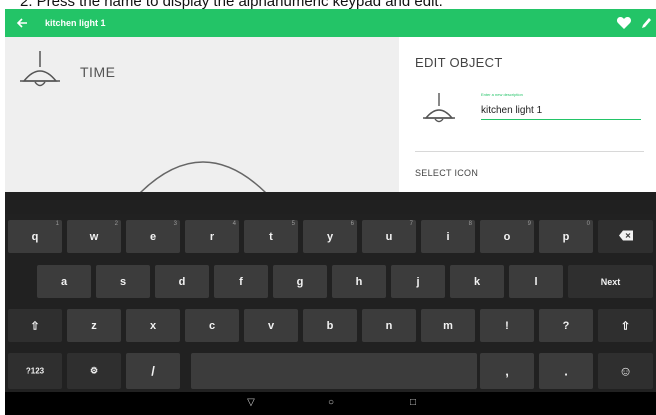 The image size is (656, 415). Describe the element at coordinates (300, 281) in the screenshot. I see `key-g: g` at that location.